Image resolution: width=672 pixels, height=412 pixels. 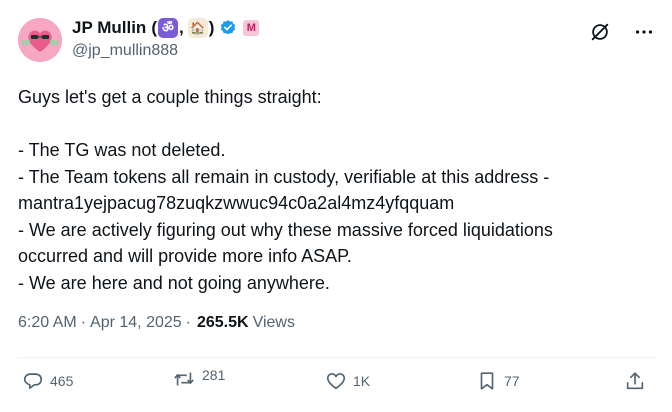 I want to click on share-icon, so click(x=635, y=381).